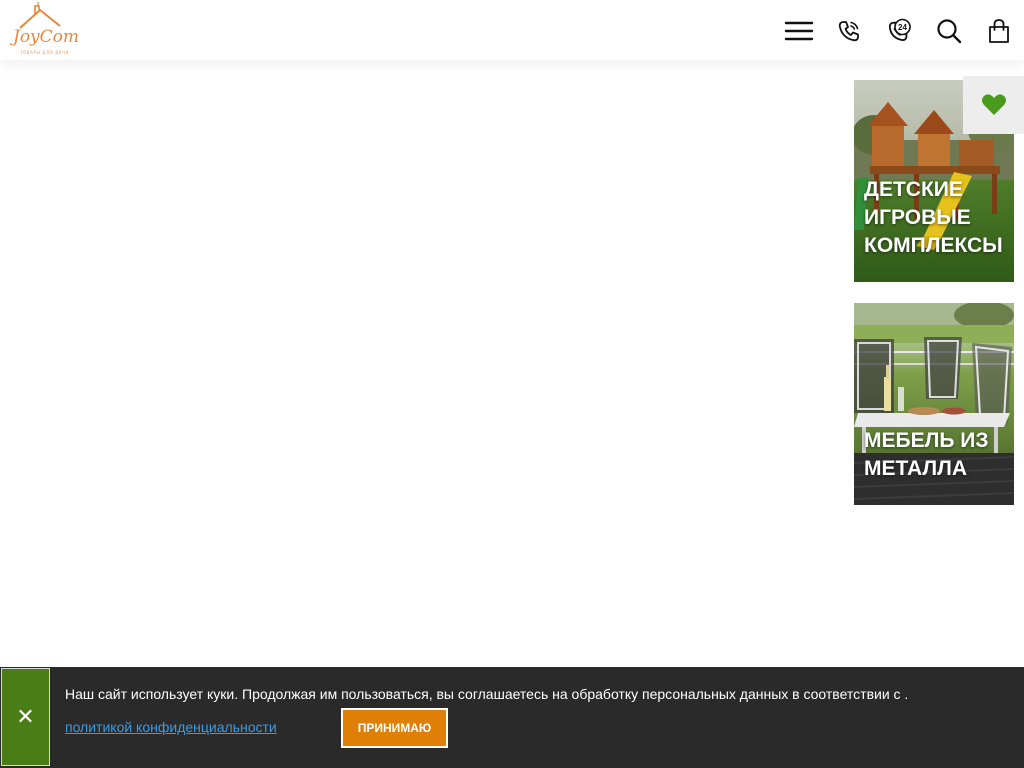 This screenshot has width=1024, height=768. I want to click on privacy-policy-link: политикой конфиденциальности, so click(171, 727).